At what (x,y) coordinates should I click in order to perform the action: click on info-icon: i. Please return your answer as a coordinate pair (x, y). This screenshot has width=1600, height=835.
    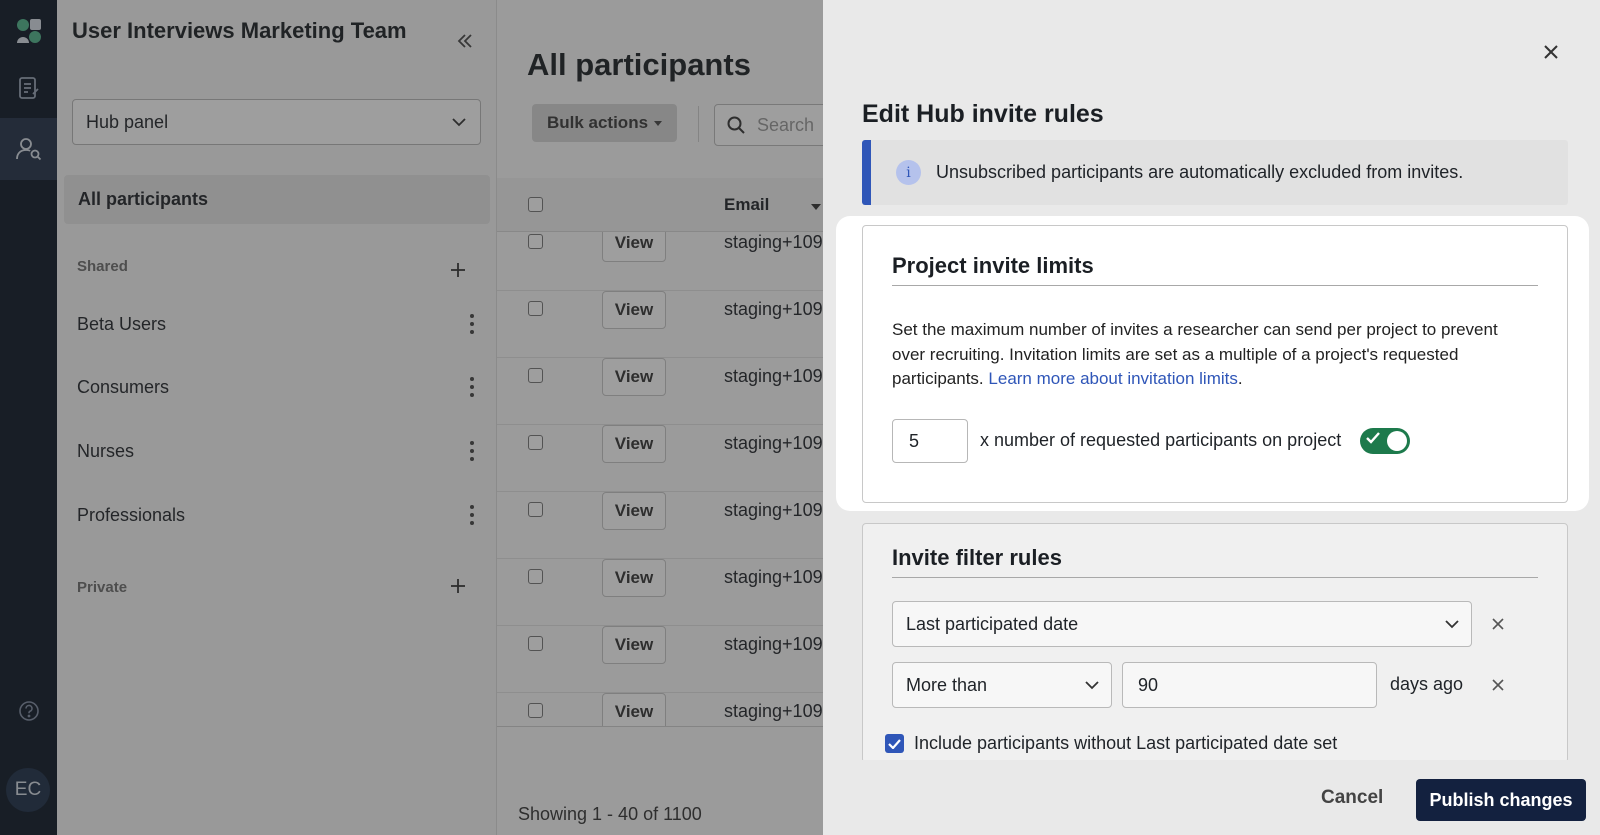
    Looking at the image, I should click on (908, 172).